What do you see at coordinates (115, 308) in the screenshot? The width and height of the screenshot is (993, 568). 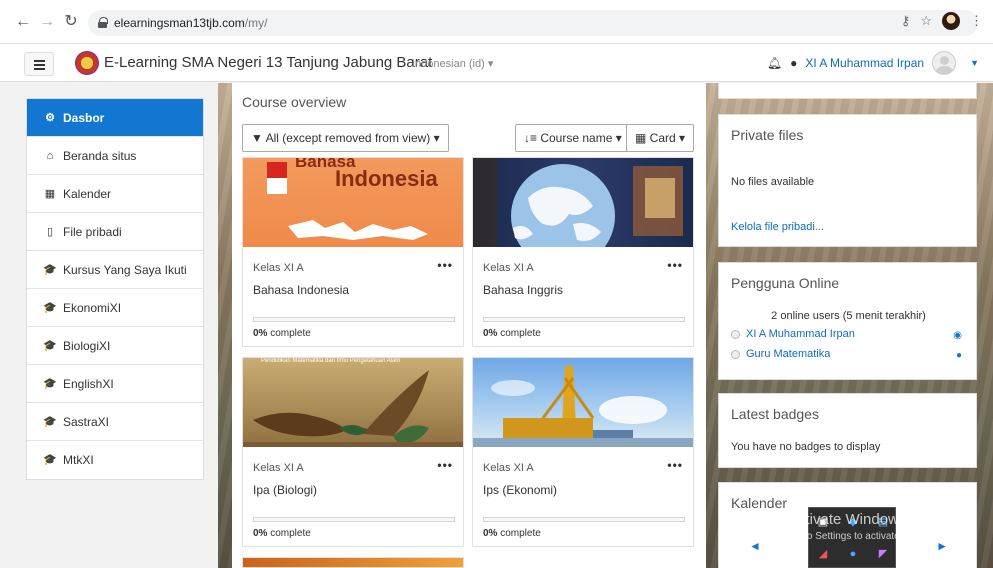 I see `sidebar-item: 🎓 EkonomiXI` at bounding box center [115, 308].